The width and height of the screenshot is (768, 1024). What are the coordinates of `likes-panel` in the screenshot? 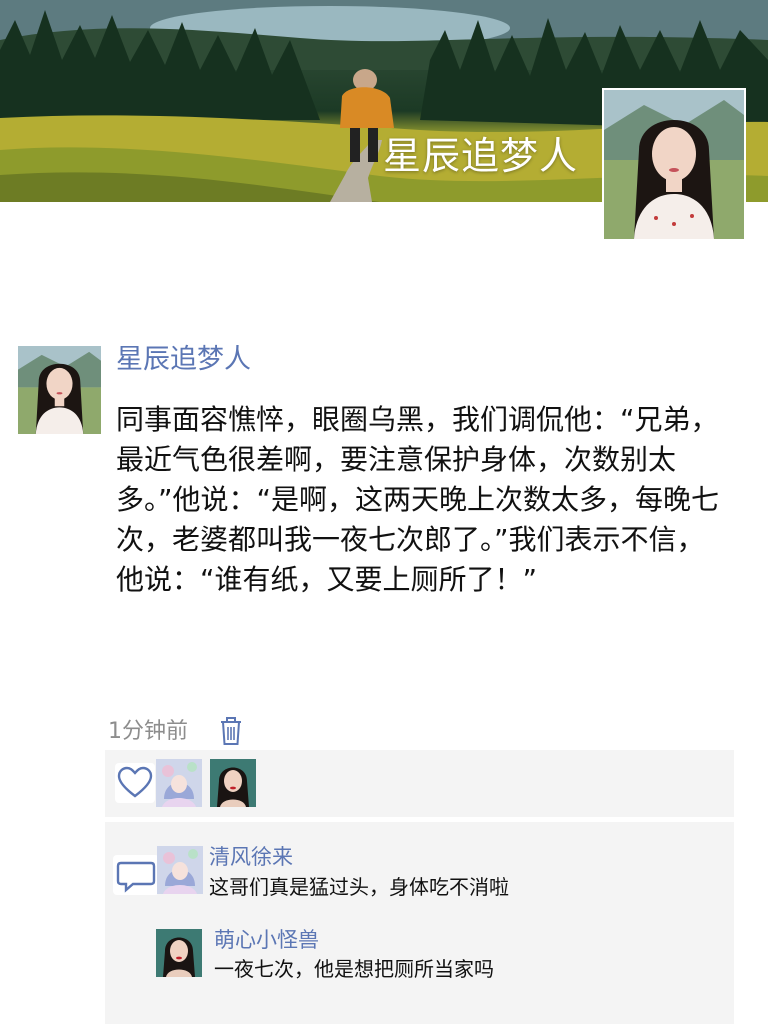 It's located at (419, 783).